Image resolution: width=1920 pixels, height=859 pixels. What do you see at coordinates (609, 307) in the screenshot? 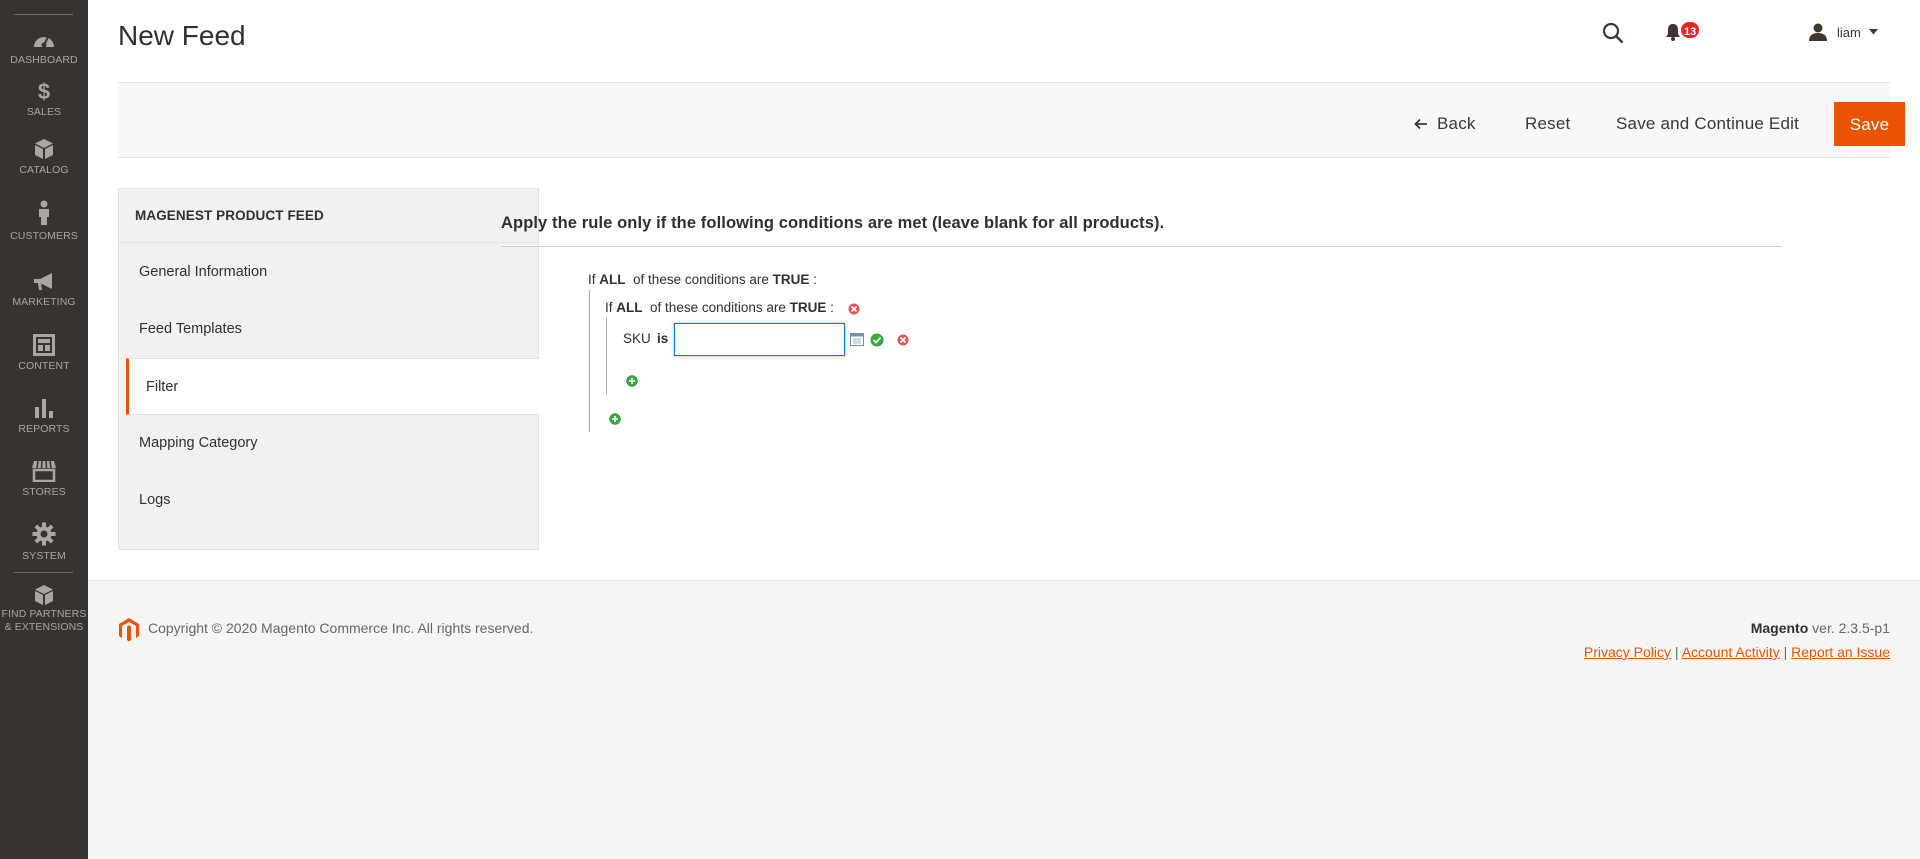
I see `inner-if: If` at bounding box center [609, 307].